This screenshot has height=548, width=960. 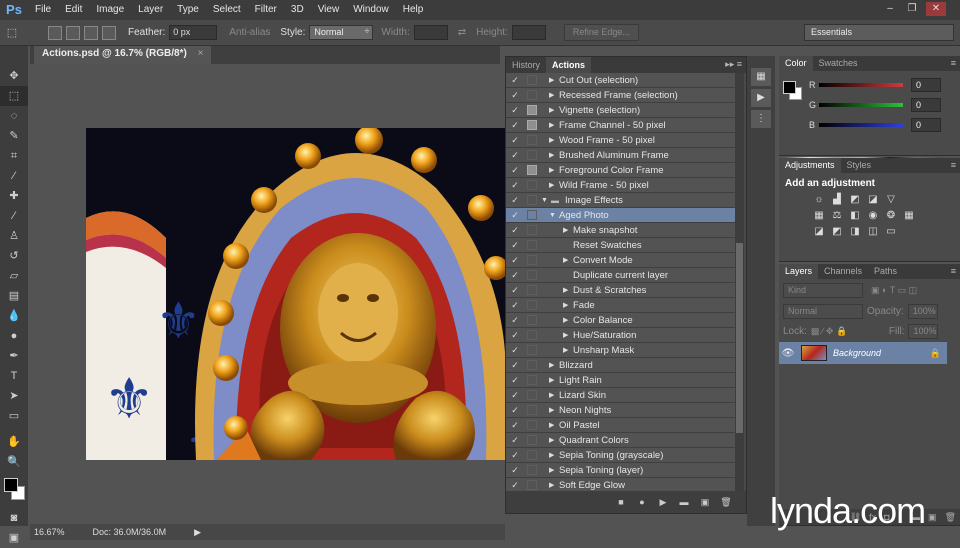 I want to click on feather-input: 0 px, so click(x=193, y=32).